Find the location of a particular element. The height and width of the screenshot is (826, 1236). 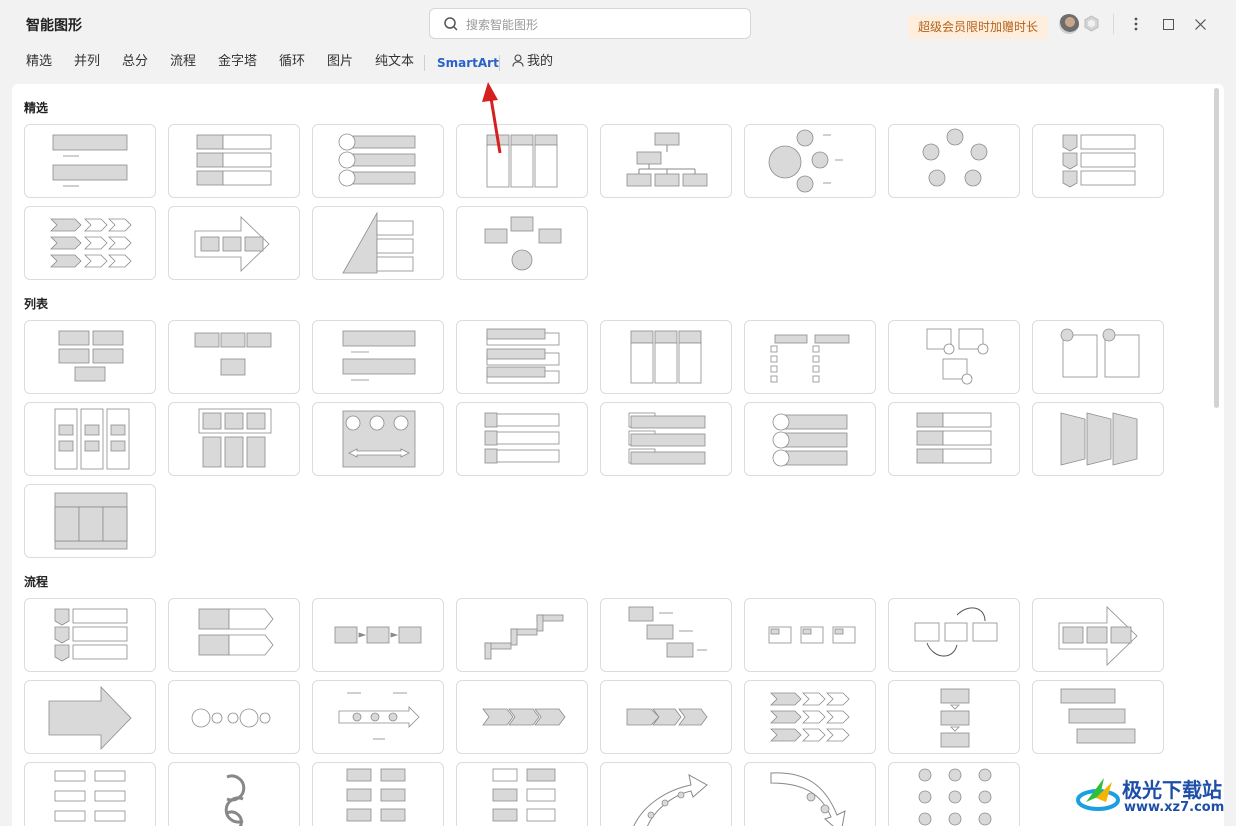

template-card-circle-list is located at coordinates (810, 439).